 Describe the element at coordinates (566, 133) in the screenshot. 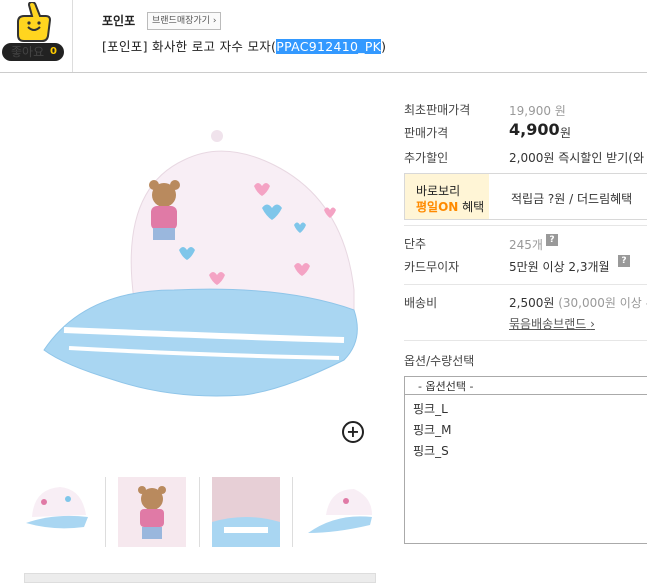

I see `sale-price-unit: 원` at that location.